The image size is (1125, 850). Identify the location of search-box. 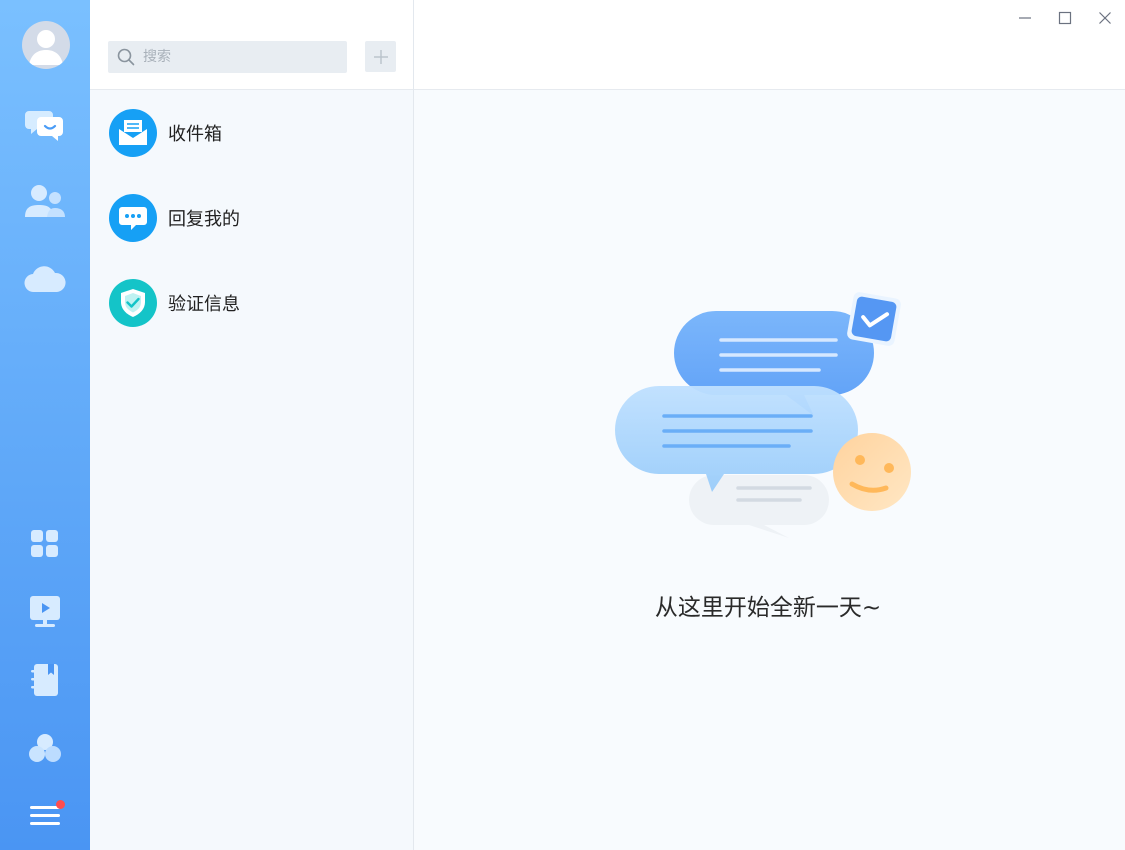
(227, 57).